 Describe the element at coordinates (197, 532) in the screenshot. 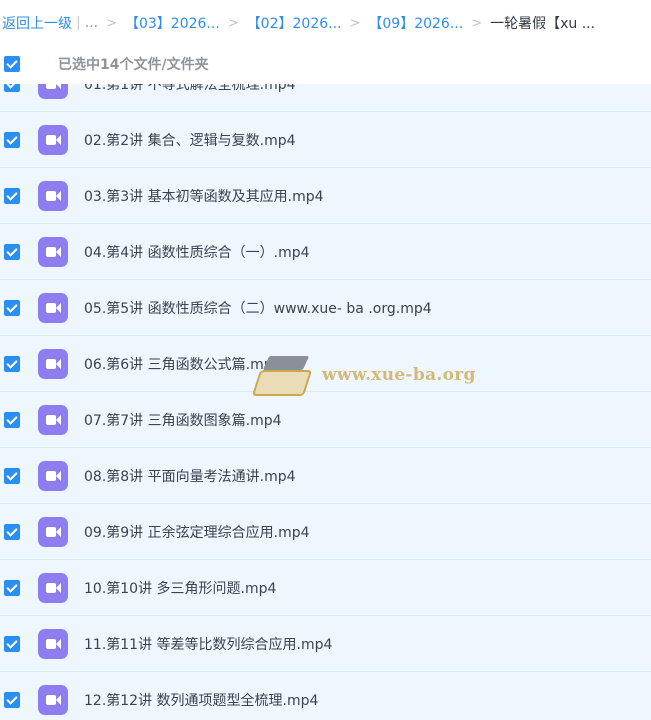

I see `file-name: 09.第9讲 正余弦定理综合应用.mp4` at that location.